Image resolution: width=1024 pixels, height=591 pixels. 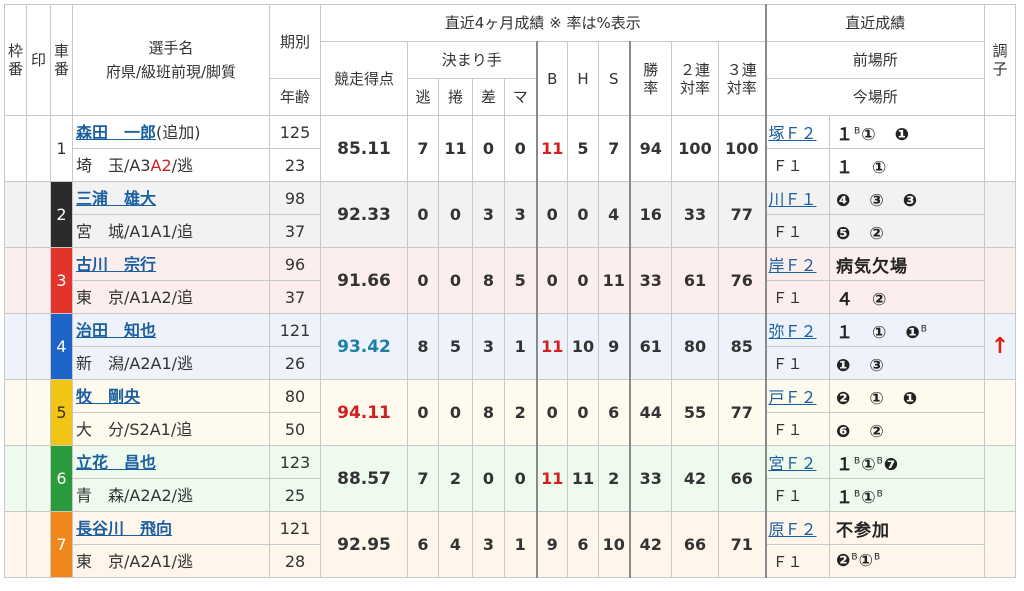 I want to click on prev-venue-link: 弥Ｆ２, so click(x=797, y=330).